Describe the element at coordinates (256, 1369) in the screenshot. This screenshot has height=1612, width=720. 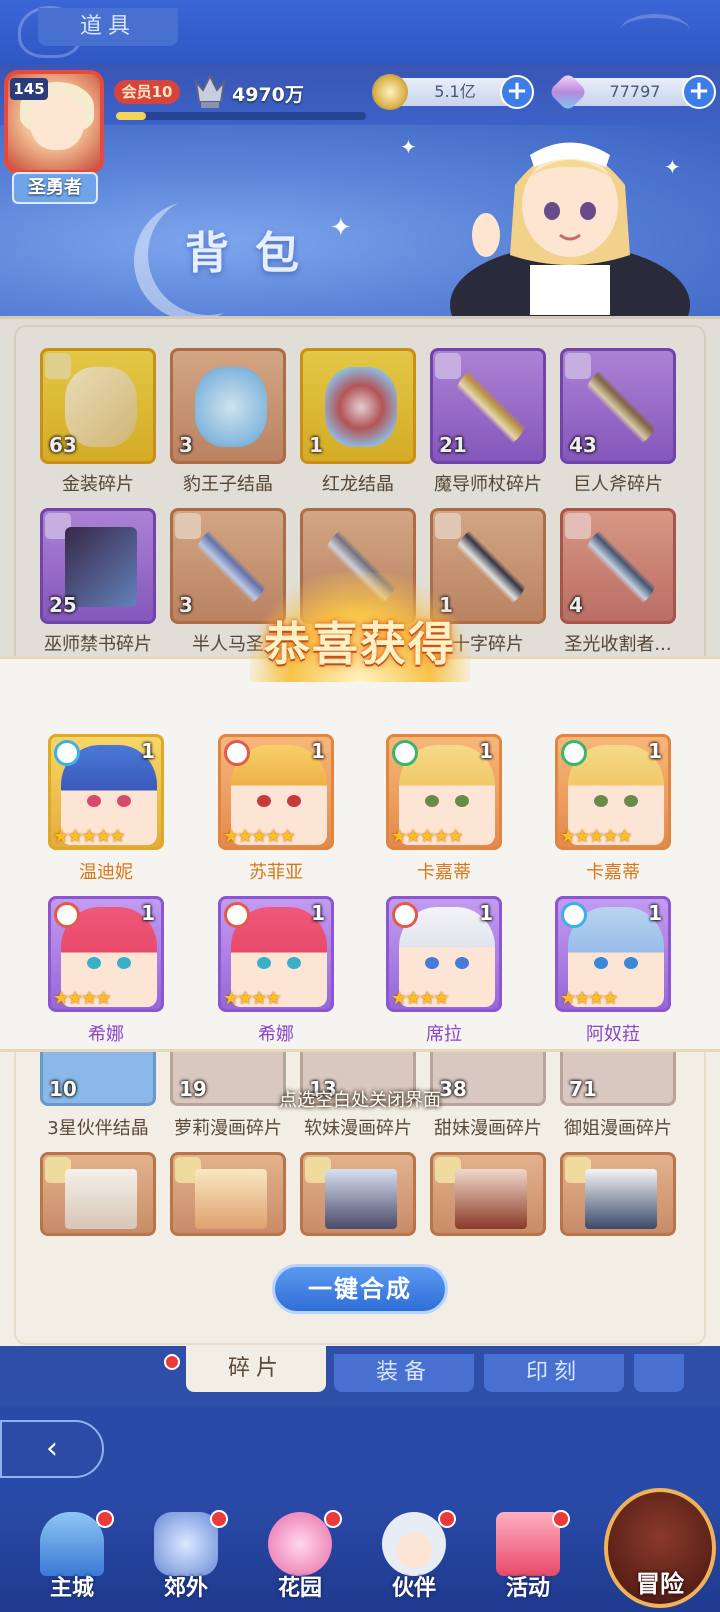
I see `tab-fragments: 碎片` at that location.